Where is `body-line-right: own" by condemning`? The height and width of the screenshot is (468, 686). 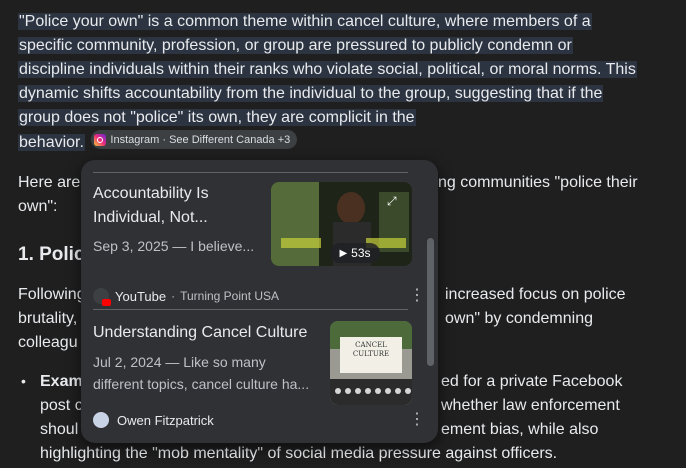 body-line-right: own" by condemning is located at coordinates (519, 318).